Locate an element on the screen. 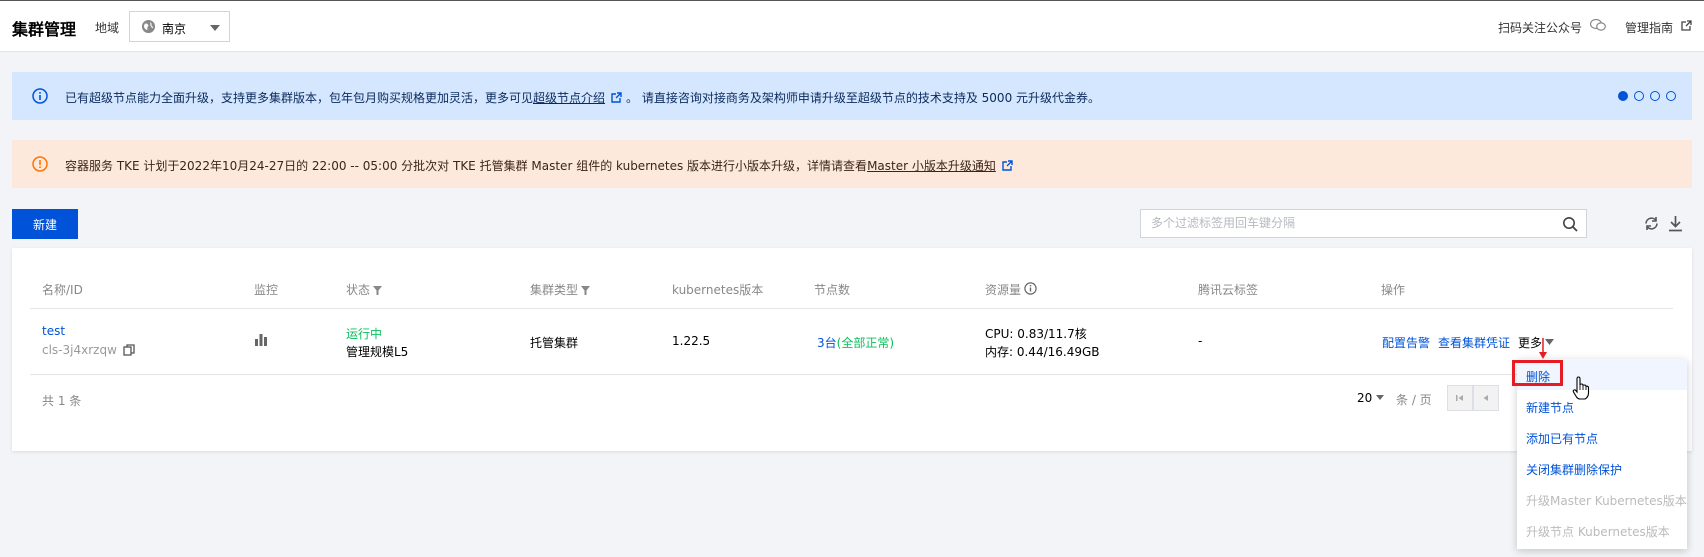  bar-chart-icon is located at coordinates (261, 339).